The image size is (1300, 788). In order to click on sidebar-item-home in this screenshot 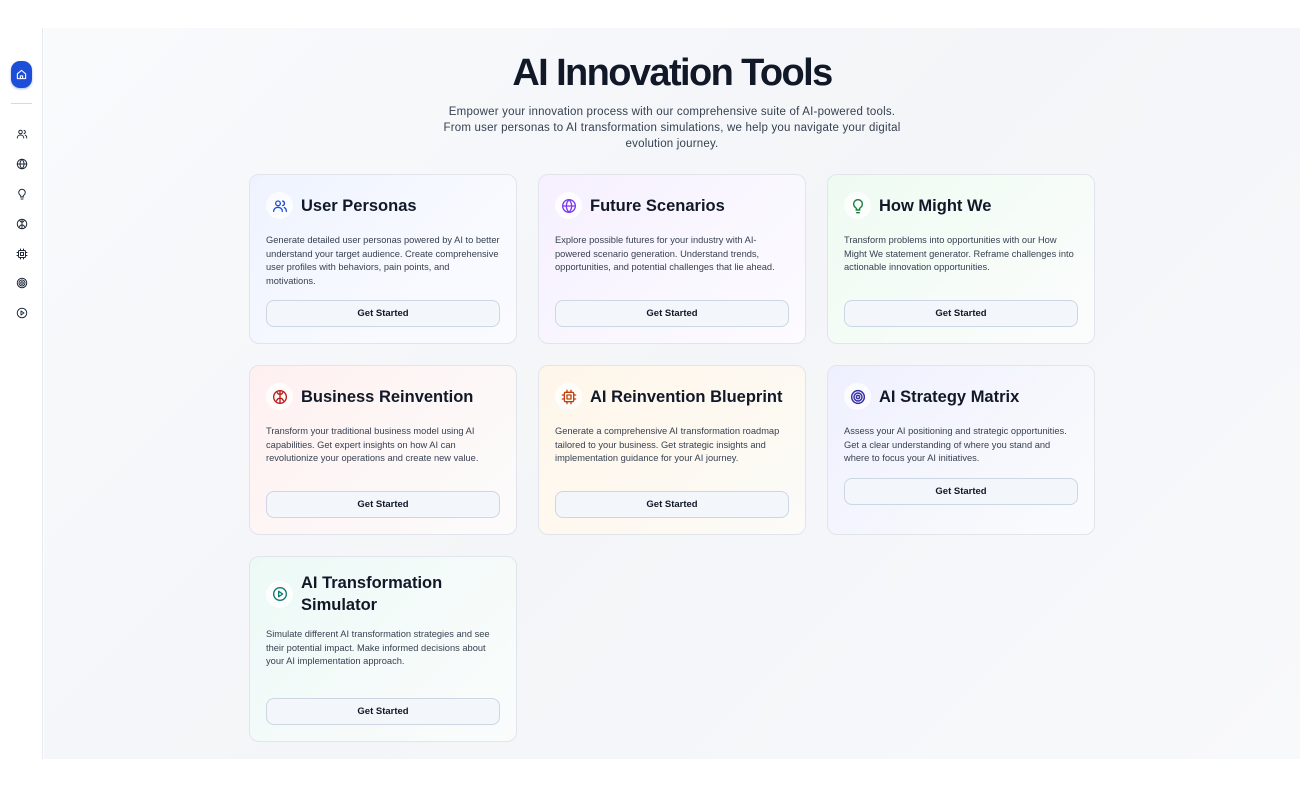, I will do `click(21, 74)`.